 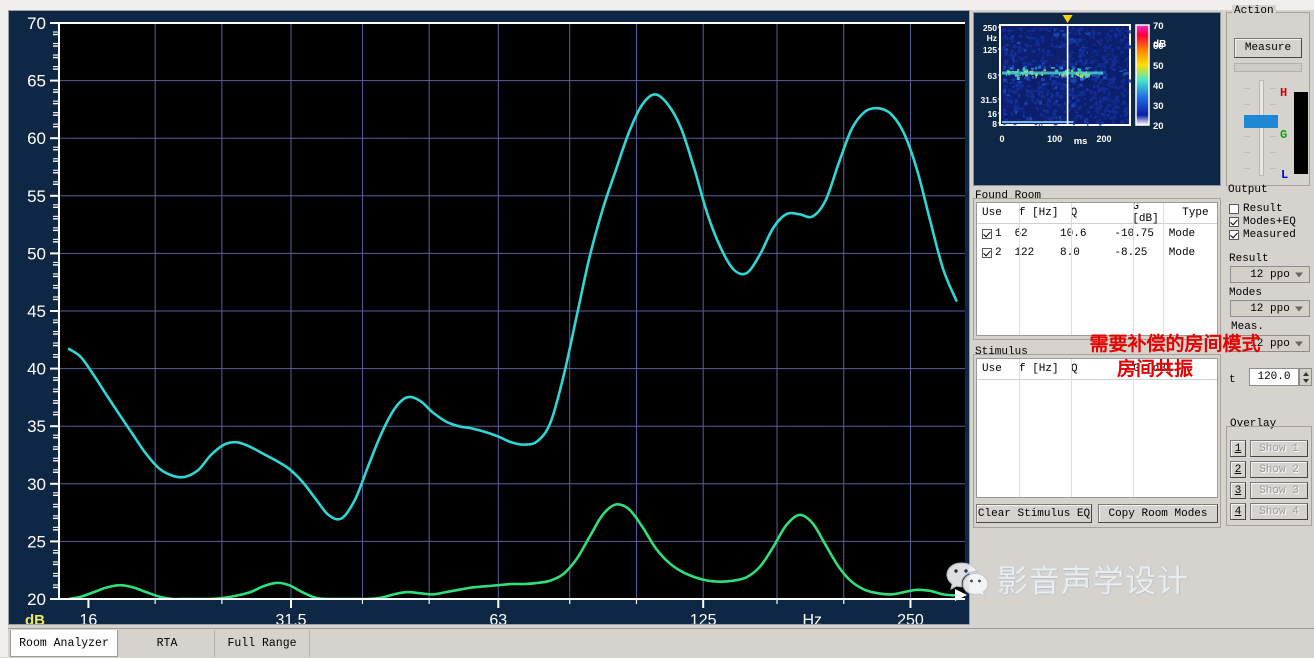 I want to click on modes-eq-checkbox-row: Modes+EQ, so click(x=1271, y=222).